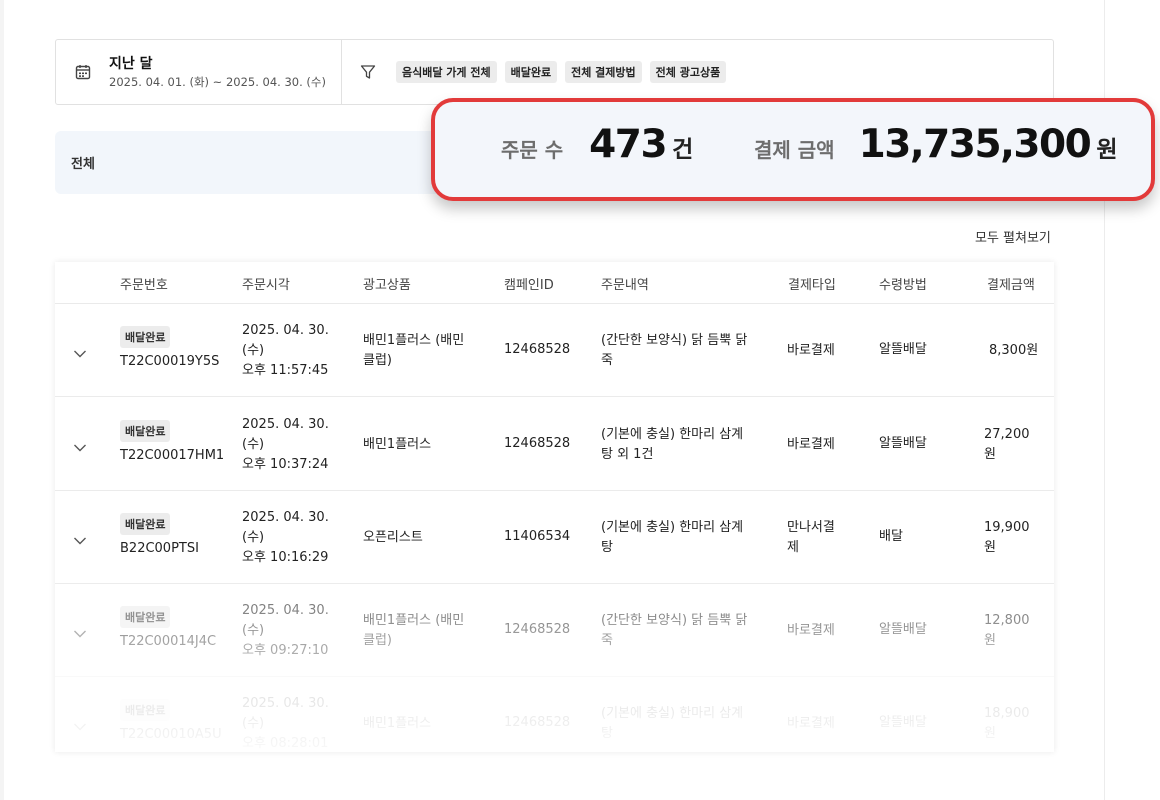 This screenshot has width=1160, height=800. Describe the element at coordinates (793, 547) in the screenshot. I see `payment-type-line: 제` at that location.